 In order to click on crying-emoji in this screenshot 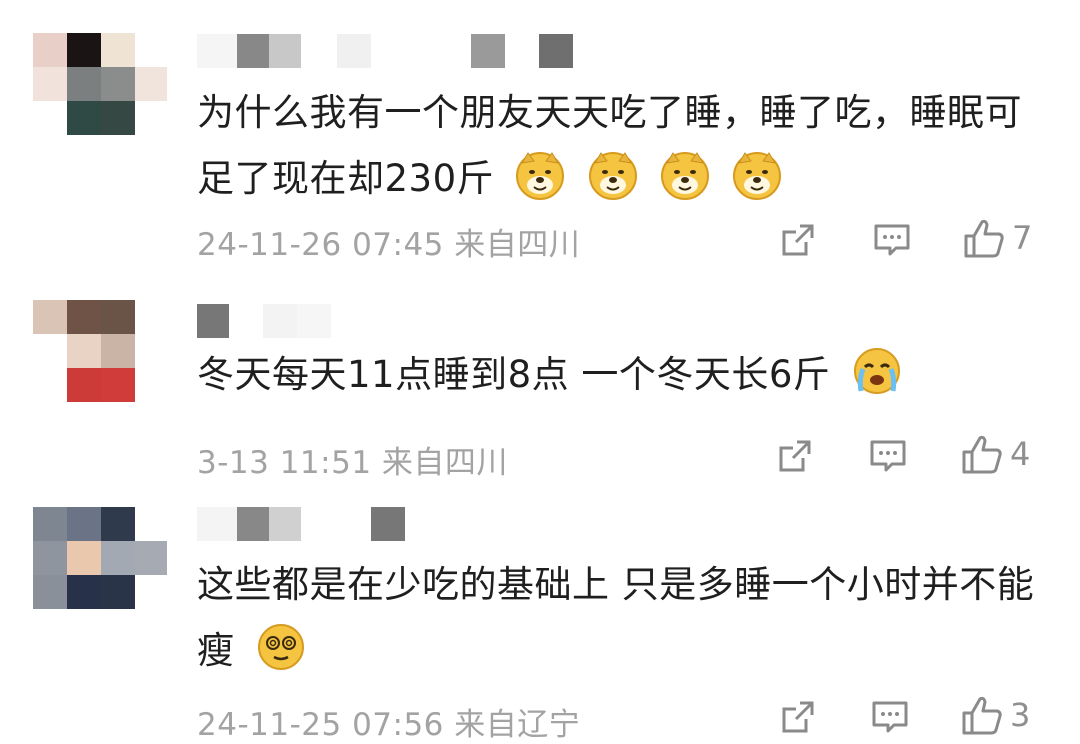, I will do `click(877, 371)`.